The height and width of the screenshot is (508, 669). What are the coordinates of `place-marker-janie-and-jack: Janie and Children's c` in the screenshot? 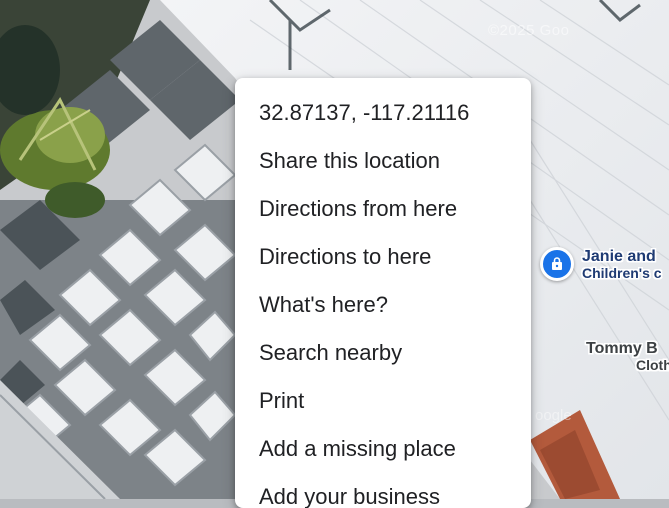 It's located at (601, 264).